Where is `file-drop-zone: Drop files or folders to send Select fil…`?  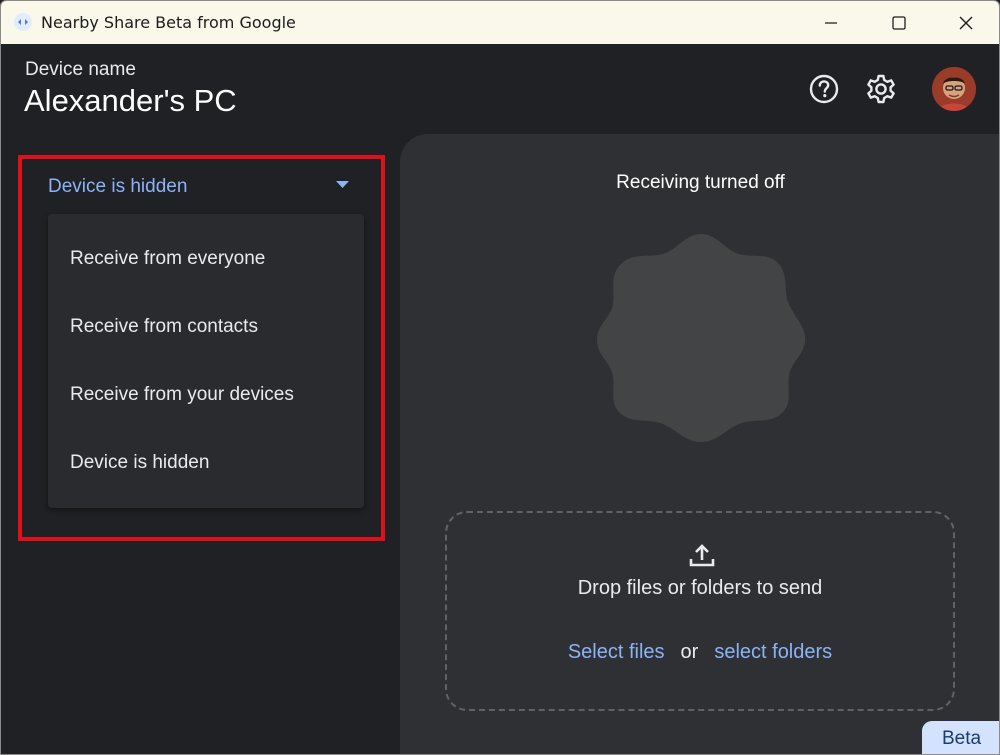 file-drop-zone: Drop files or folders to send Select fil… is located at coordinates (700, 611).